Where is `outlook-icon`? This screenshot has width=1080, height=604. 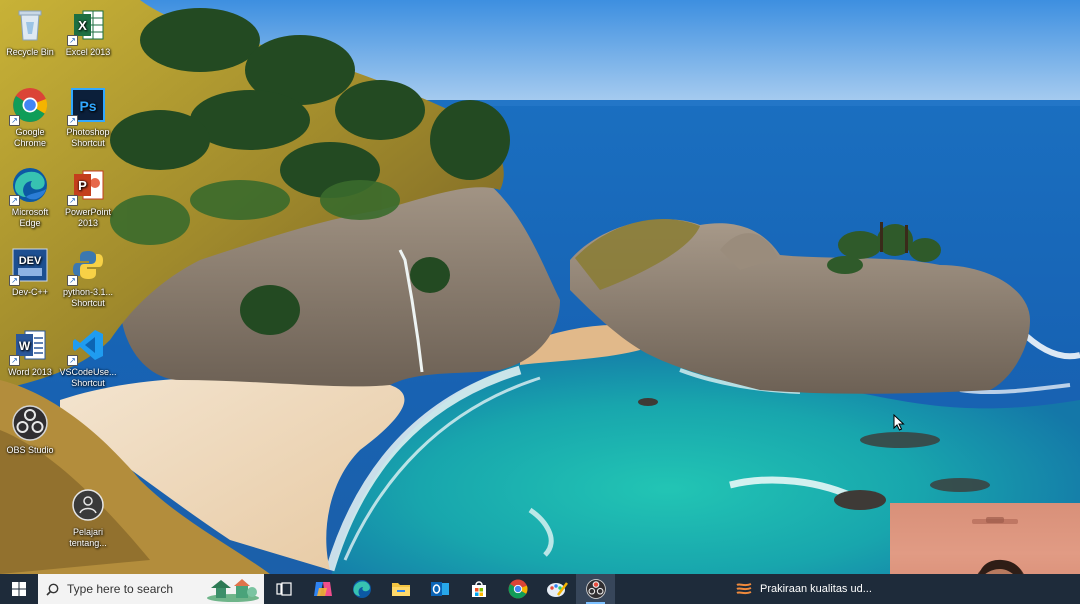
outlook-icon is located at coordinates (439, 589).